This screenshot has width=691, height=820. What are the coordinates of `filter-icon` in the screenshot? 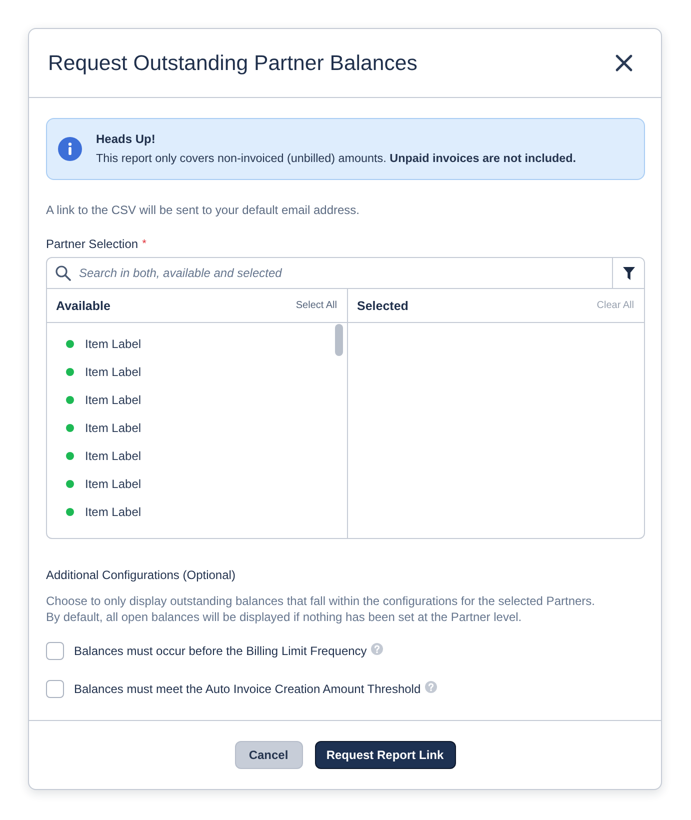 It's located at (628, 273).